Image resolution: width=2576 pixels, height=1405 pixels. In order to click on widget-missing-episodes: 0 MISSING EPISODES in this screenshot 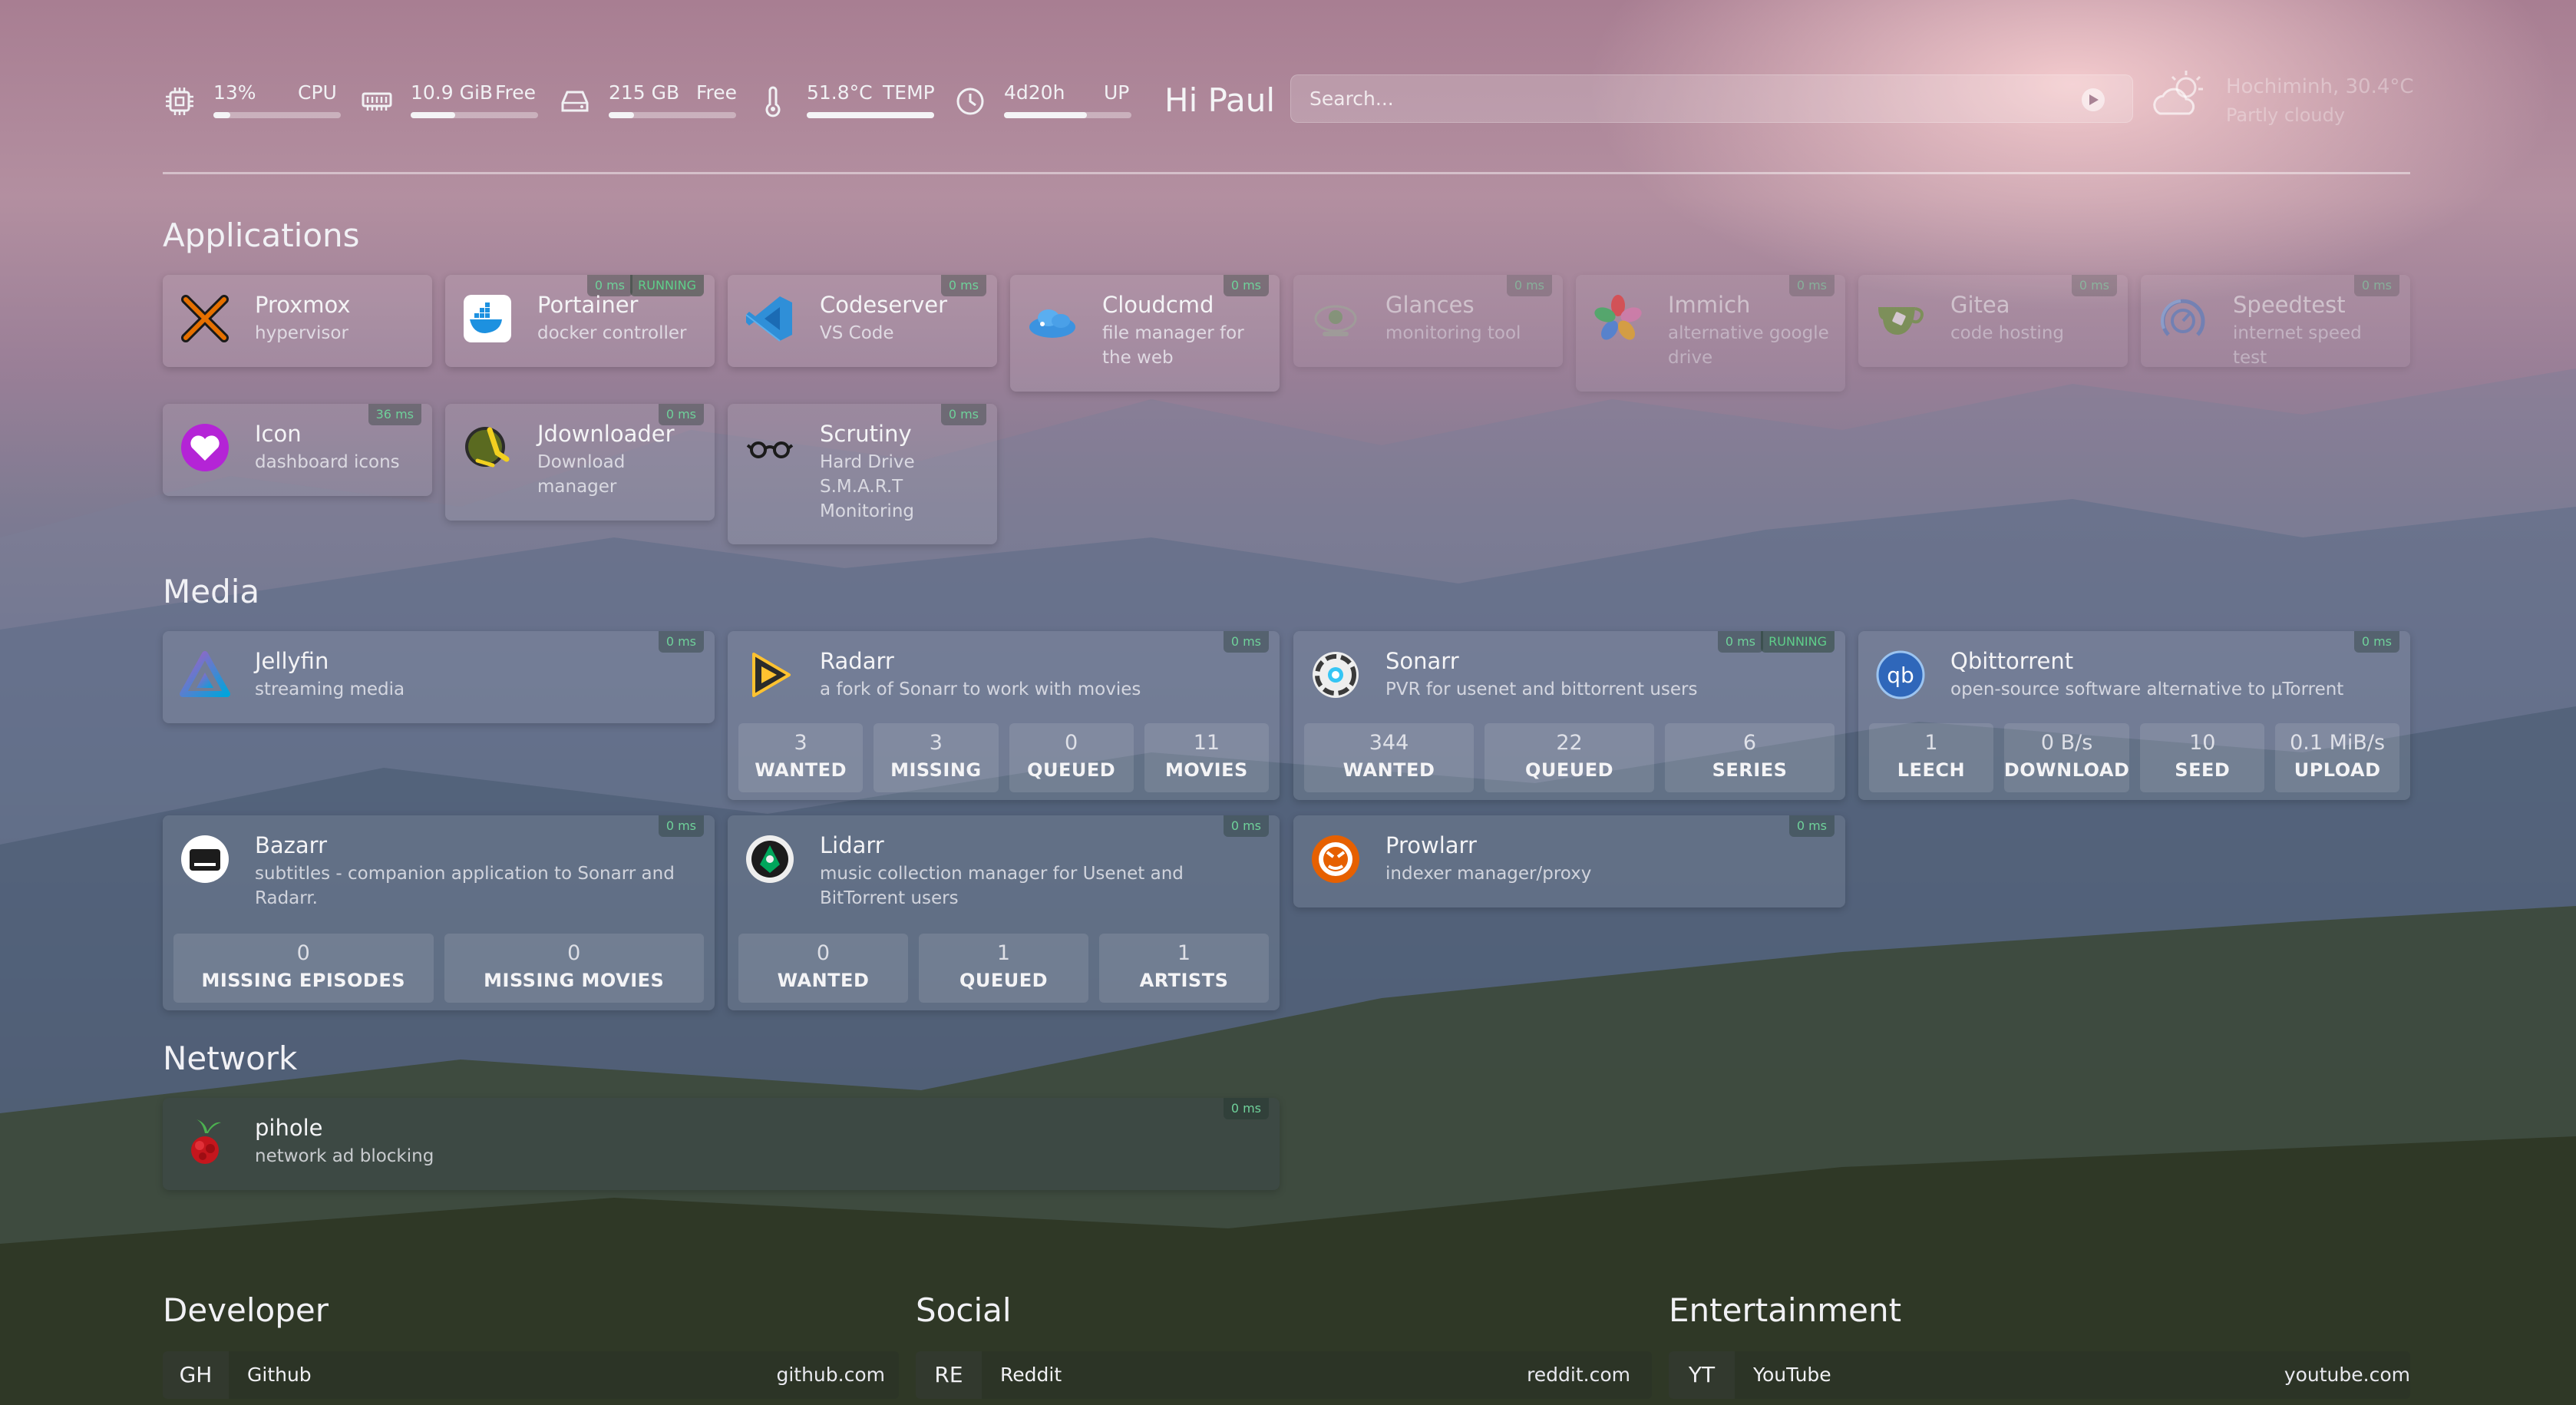, I will do `click(303, 968)`.